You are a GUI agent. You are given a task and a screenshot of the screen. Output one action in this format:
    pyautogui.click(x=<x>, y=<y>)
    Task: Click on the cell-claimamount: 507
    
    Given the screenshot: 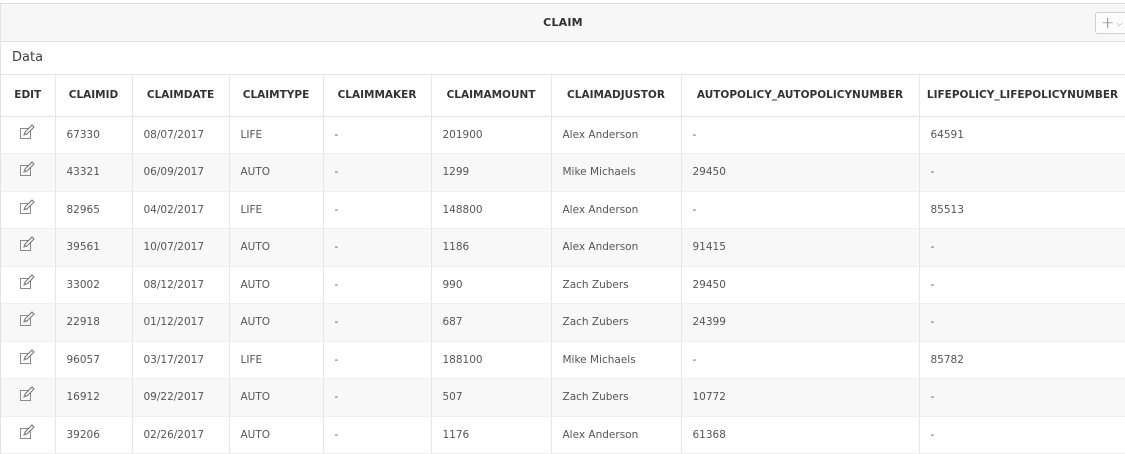 What is the action you would take?
    pyautogui.click(x=491, y=397)
    